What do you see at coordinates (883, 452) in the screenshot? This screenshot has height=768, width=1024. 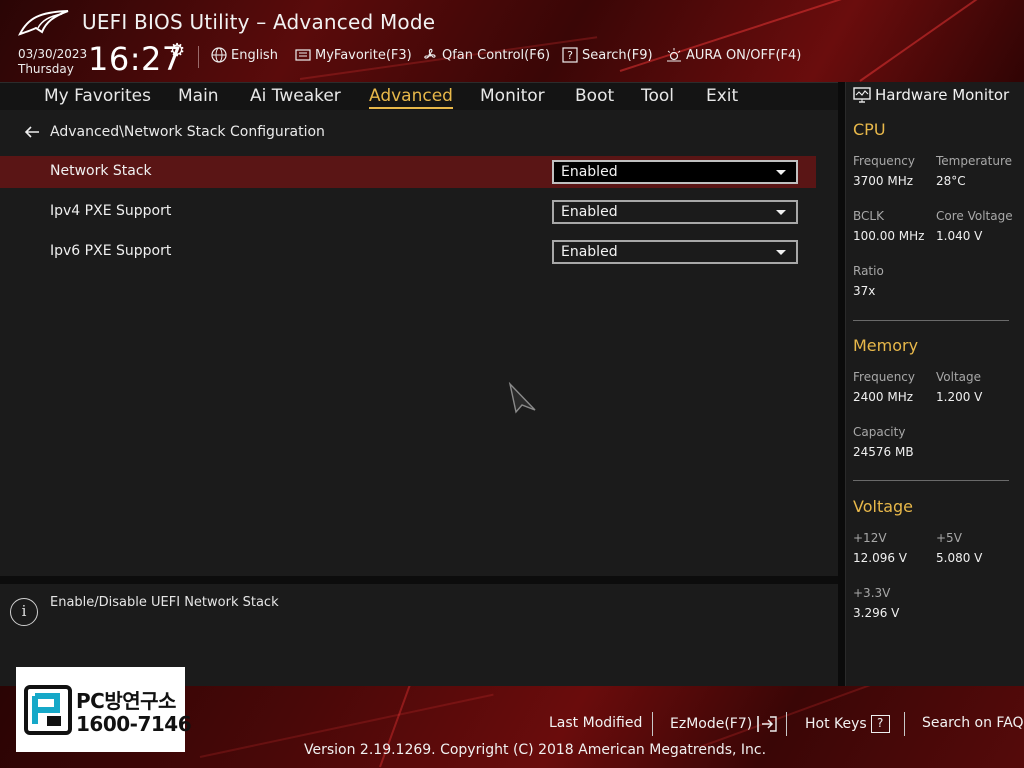 I see `memory-capacity-value: 24576 MB` at bounding box center [883, 452].